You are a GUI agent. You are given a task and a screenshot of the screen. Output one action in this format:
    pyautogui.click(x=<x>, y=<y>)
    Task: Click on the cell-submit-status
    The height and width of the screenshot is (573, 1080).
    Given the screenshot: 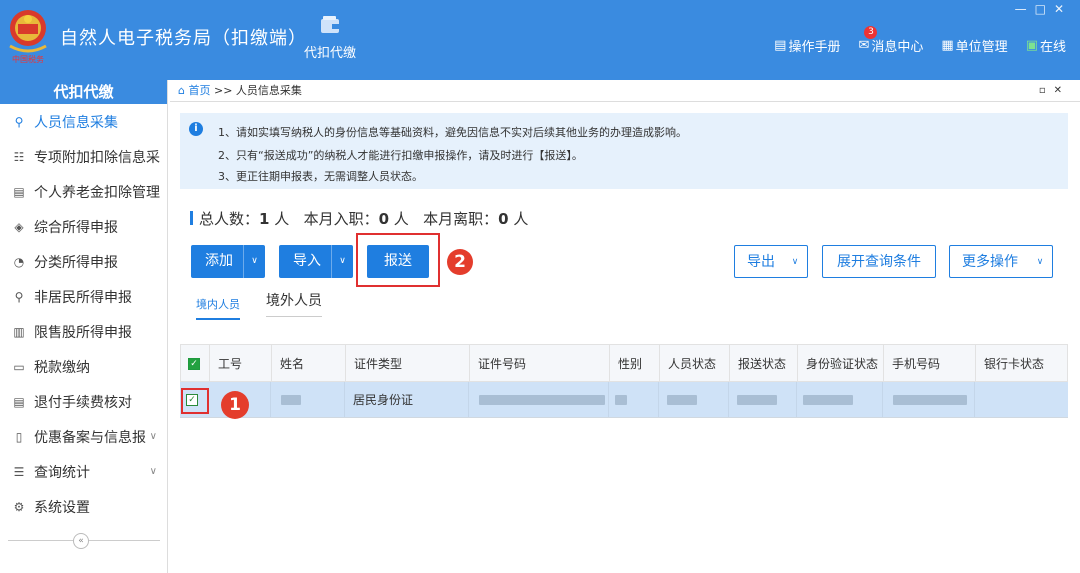 What is the action you would take?
    pyautogui.click(x=762, y=399)
    